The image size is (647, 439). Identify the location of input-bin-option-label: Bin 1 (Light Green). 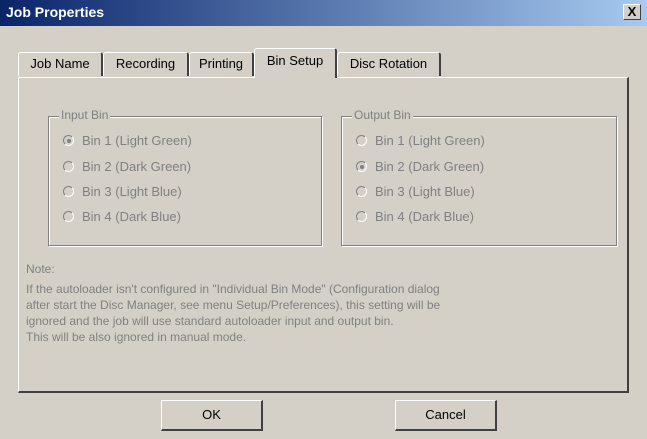
(137, 140).